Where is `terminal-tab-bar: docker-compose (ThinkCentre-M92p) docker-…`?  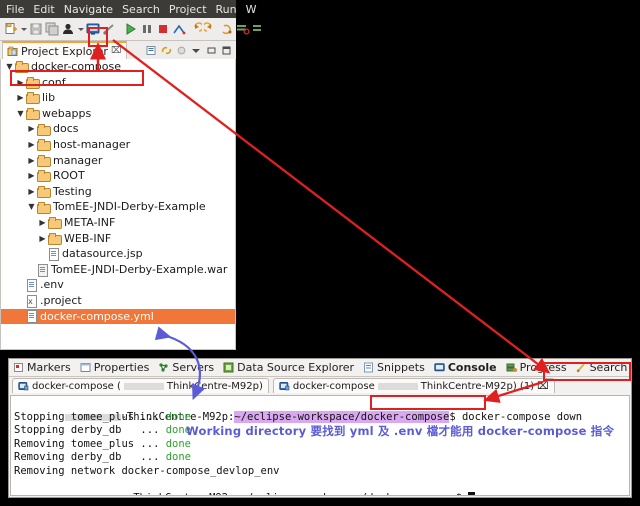
terminal-tab-bar: docker-compose (ThinkCentre-M92p) docker-… is located at coordinates (320, 385).